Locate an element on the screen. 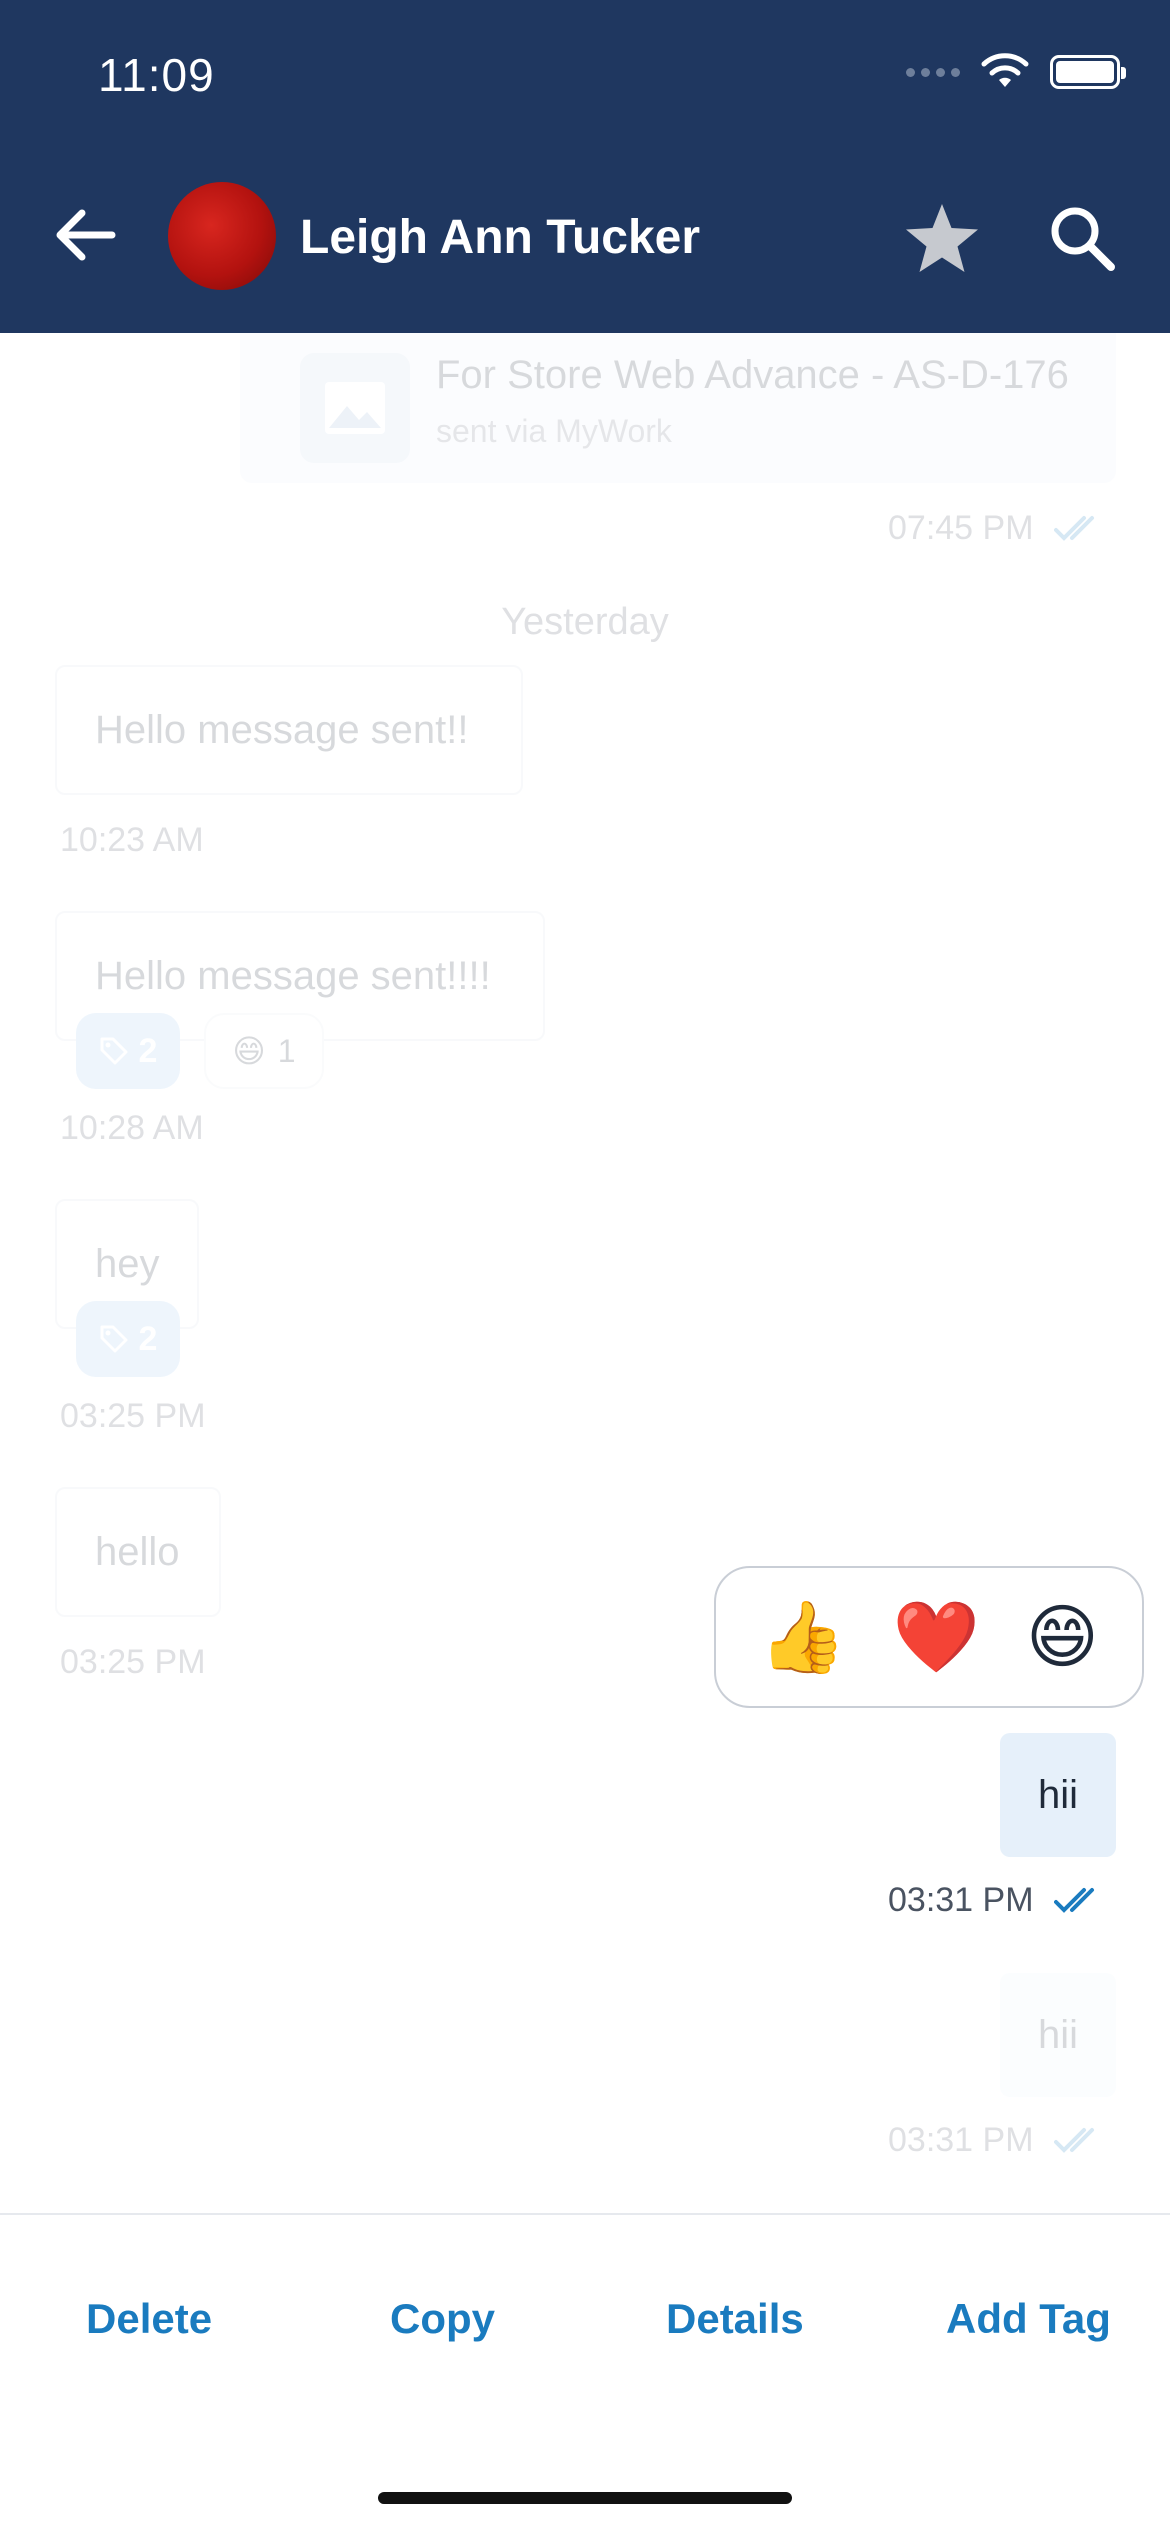 The image size is (1170, 2532). battery-icon is located at coordinates (1088, 72).